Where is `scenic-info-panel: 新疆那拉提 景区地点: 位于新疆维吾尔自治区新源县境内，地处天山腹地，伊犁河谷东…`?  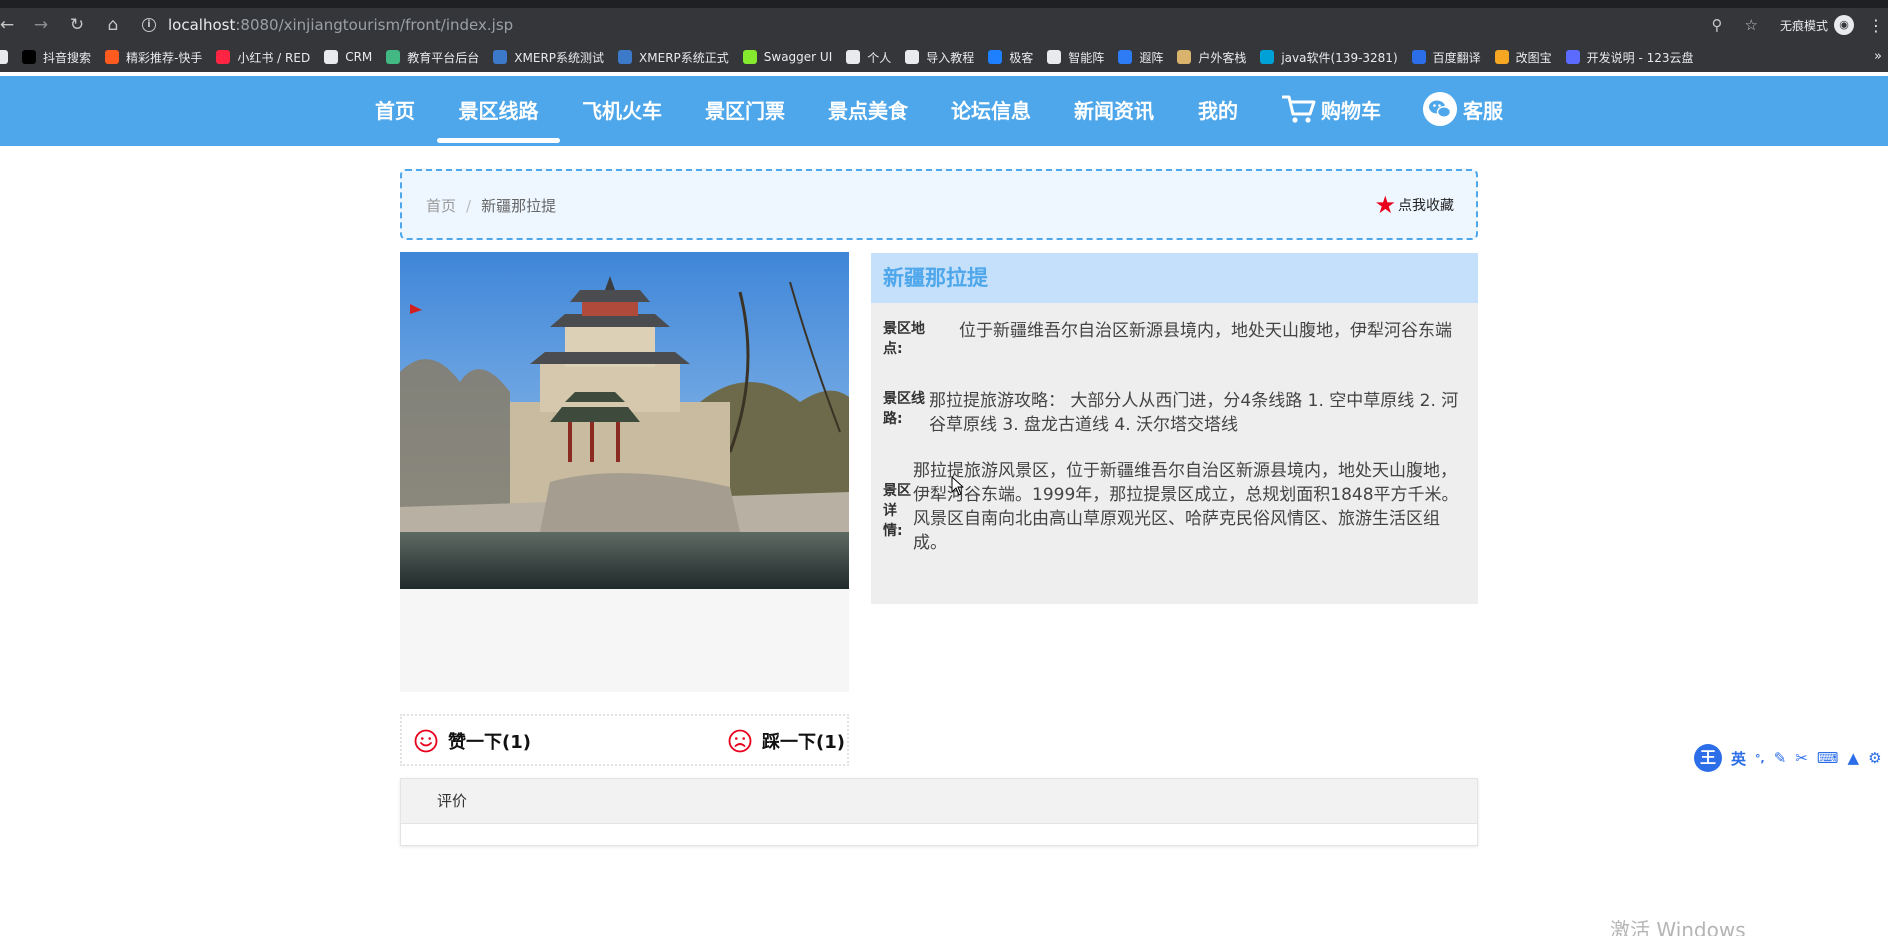
scenic-info-panel: 新疆那拉提 景区地点: 位于新疆维吾尔自治区新源县境内，地处天山腹地，伊犁河谷东… is located at coordinates (1174, 428).